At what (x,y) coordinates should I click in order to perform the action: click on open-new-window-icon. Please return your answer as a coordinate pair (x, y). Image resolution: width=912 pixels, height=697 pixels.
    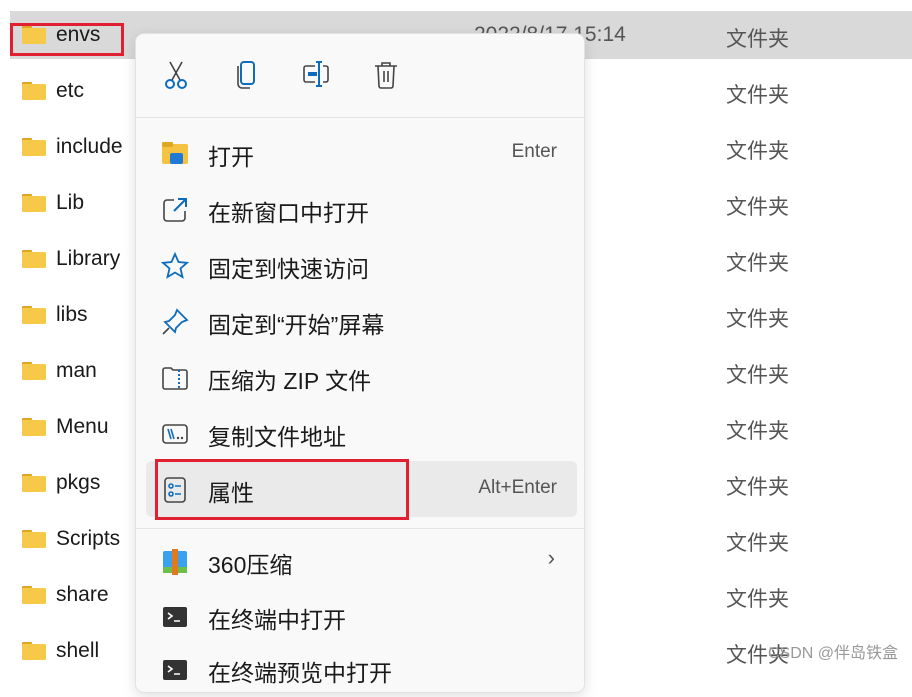
    Looking at the image, I should click on (175, 210).